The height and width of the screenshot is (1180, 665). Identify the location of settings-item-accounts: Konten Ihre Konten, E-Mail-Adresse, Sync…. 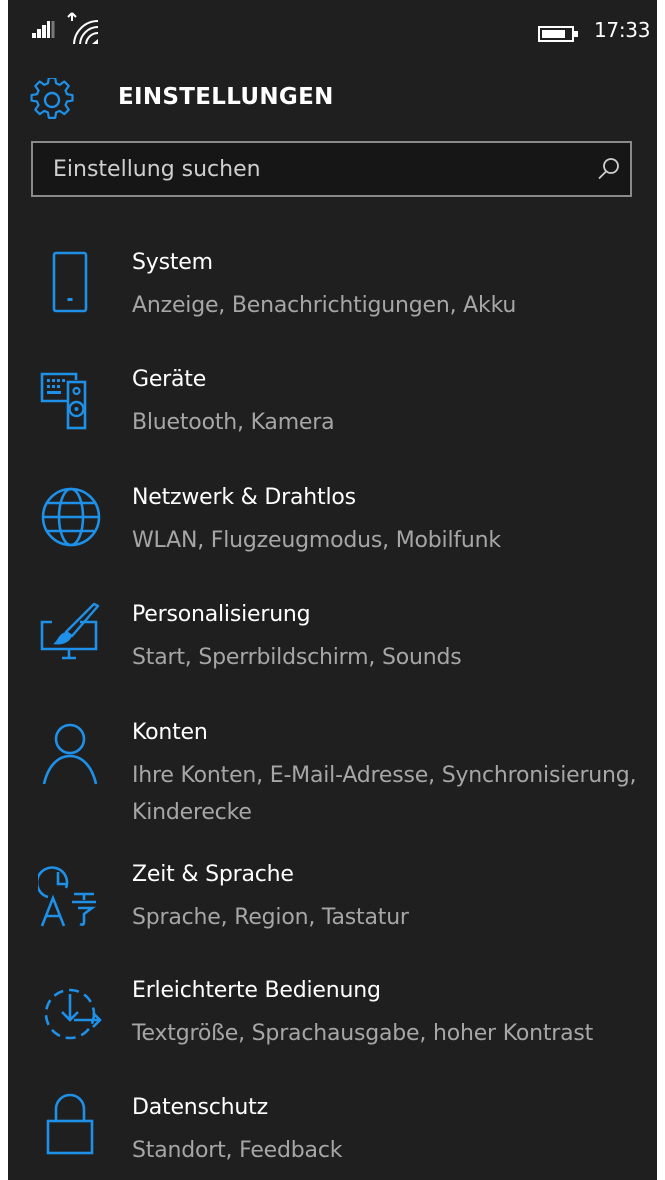
(332, 774).